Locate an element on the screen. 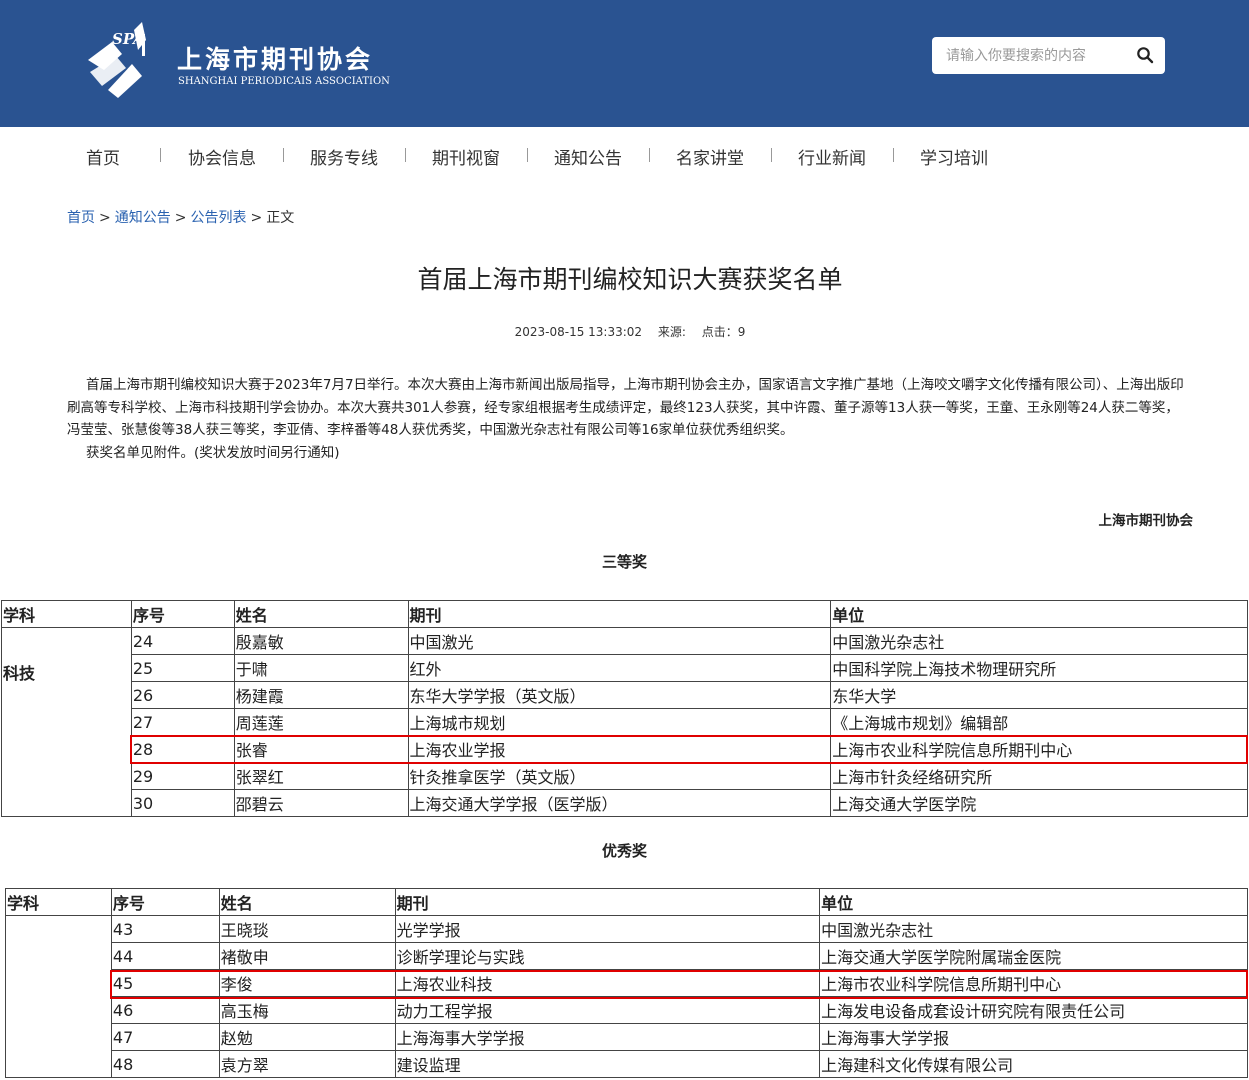  table-row: 27 周莲莲 上海城市规划 《上海城市规划》编辑部 is located at coordinates (625, 722).